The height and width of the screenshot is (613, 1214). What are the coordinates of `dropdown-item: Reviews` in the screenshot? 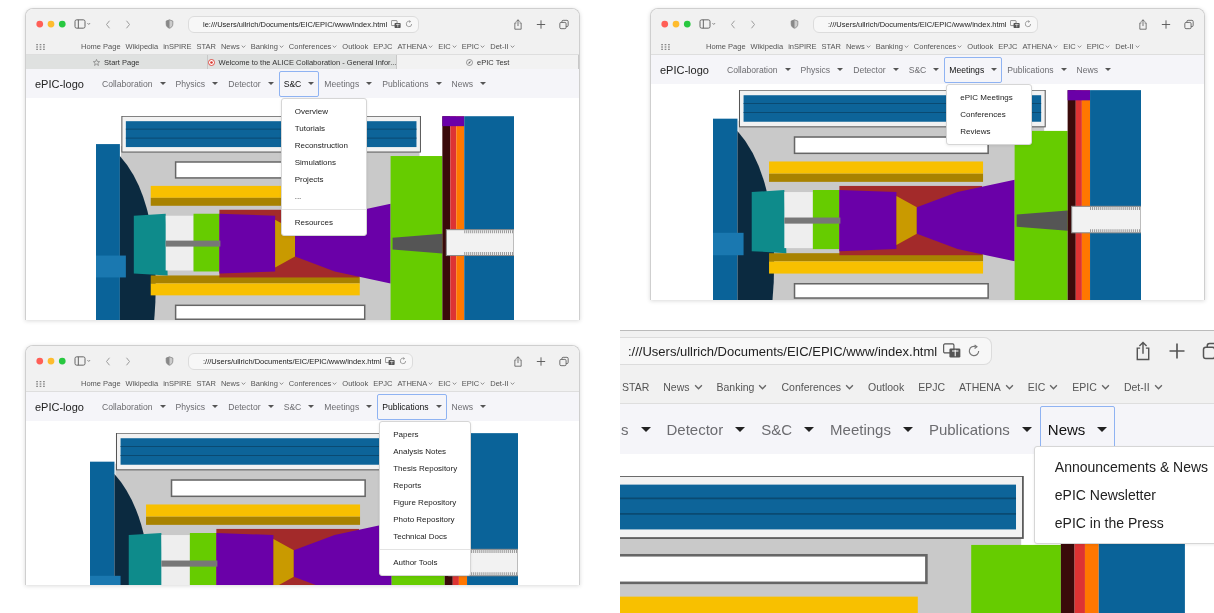 It's located at (989, 131).